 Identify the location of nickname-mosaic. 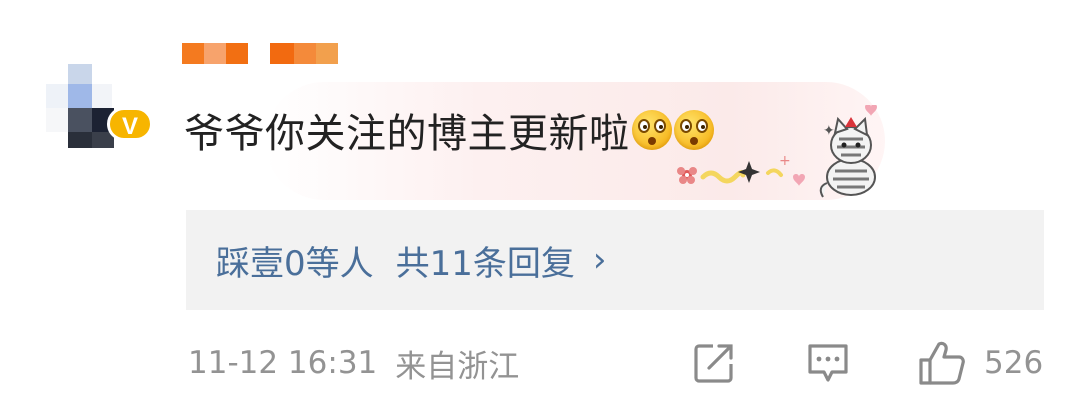
(260, 53).